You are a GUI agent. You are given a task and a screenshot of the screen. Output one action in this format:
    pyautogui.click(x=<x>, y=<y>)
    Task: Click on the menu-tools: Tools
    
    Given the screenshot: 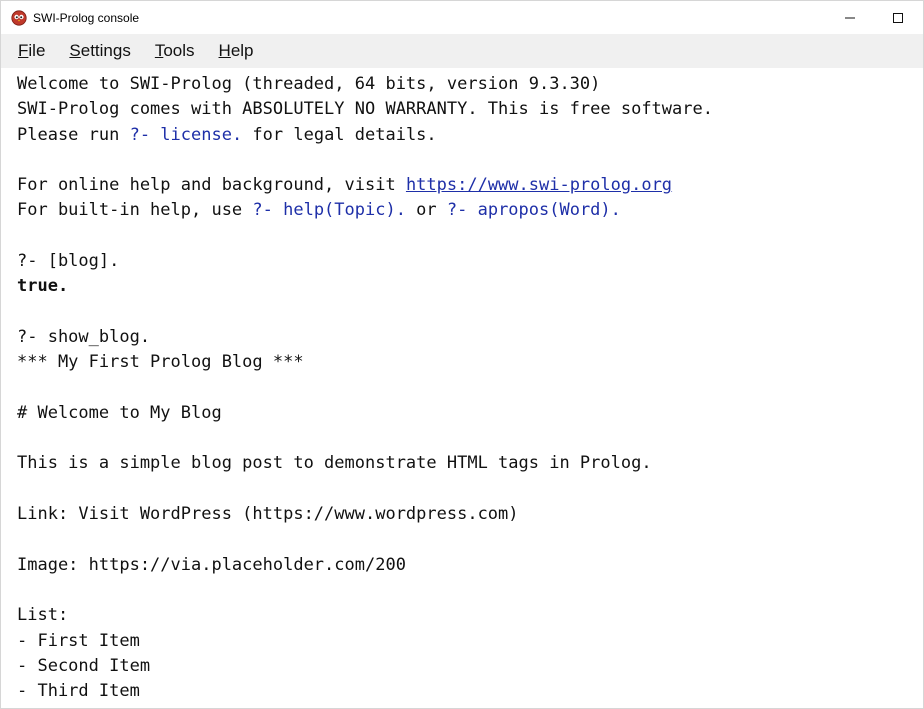 What is the action you would take?
    pyautogui.click(x=175, y=51)
    